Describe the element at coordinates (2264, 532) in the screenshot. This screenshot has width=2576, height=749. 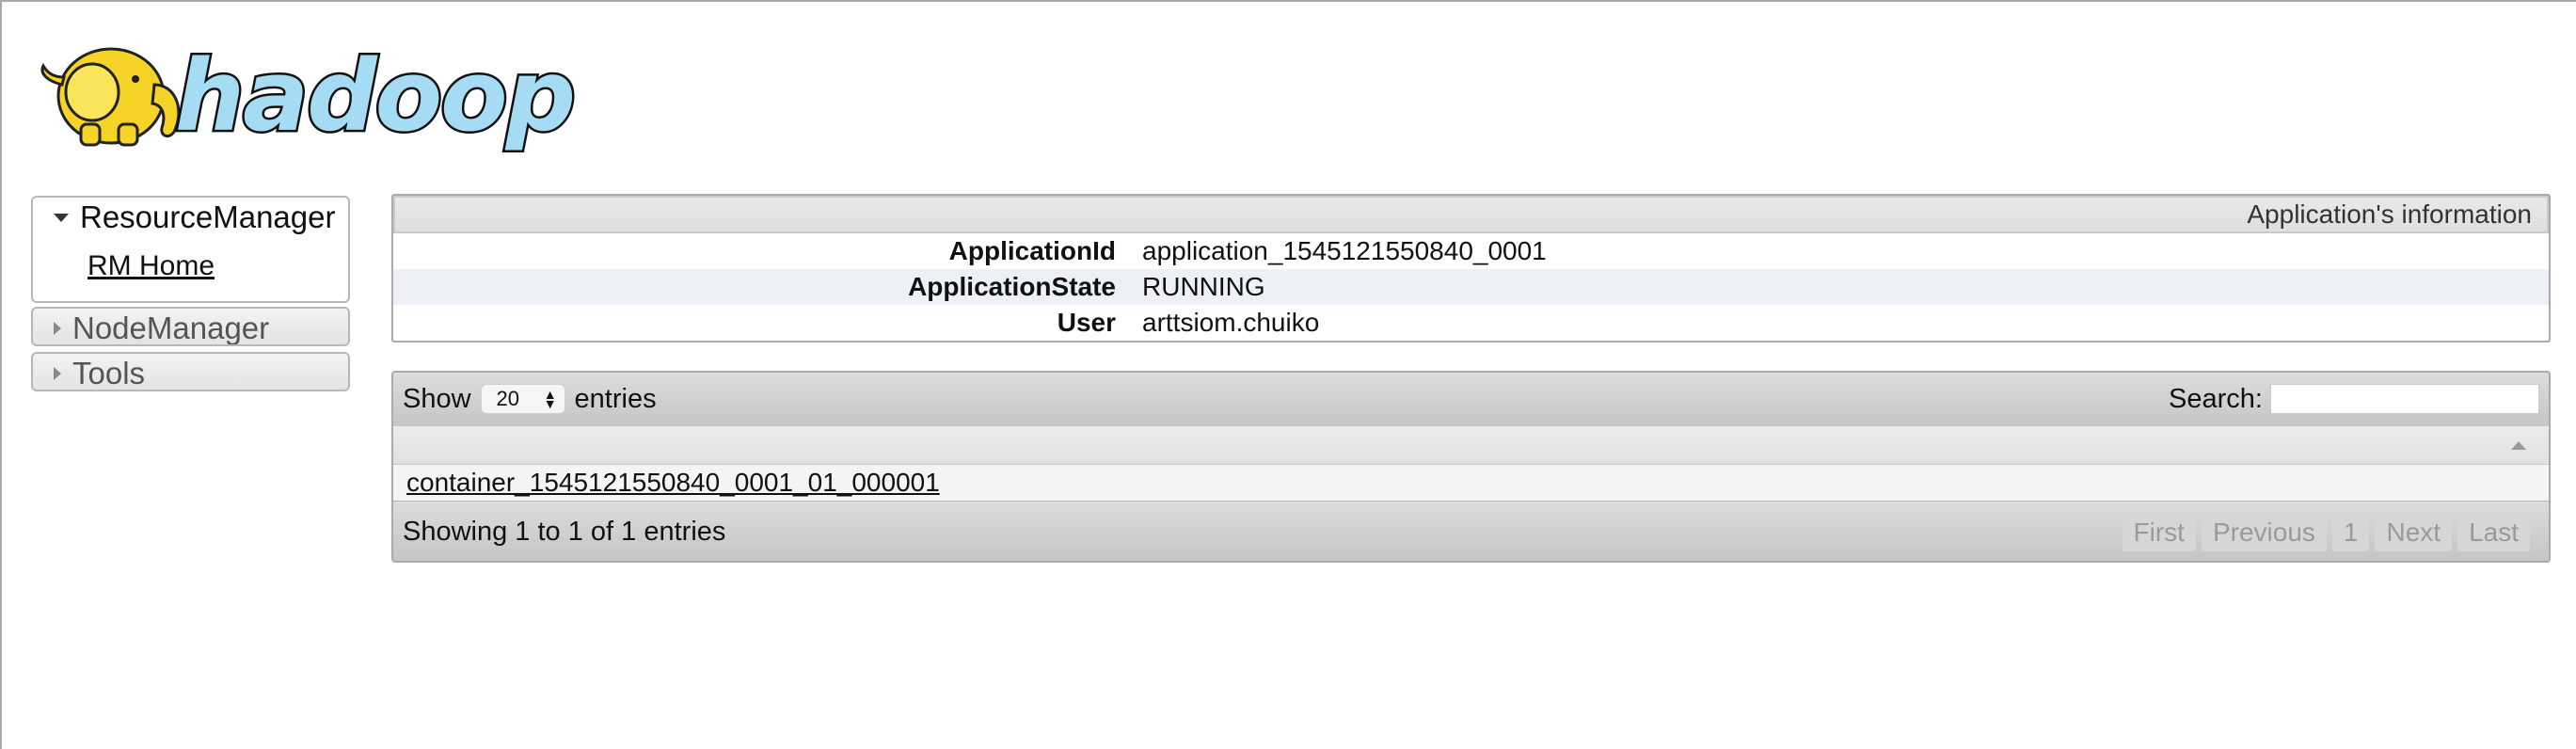
I see `previous-page-button: Previous` at that location.